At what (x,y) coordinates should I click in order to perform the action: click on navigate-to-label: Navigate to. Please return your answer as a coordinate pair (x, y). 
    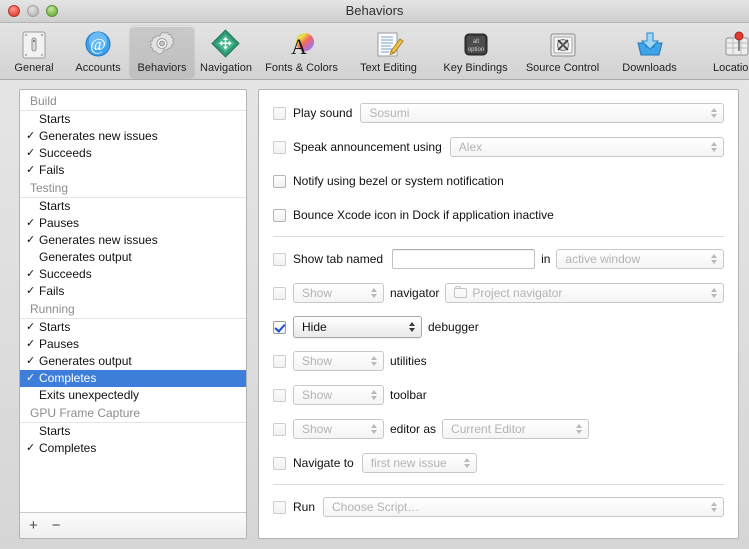
    Looking at the image, I should click on (323, 463).